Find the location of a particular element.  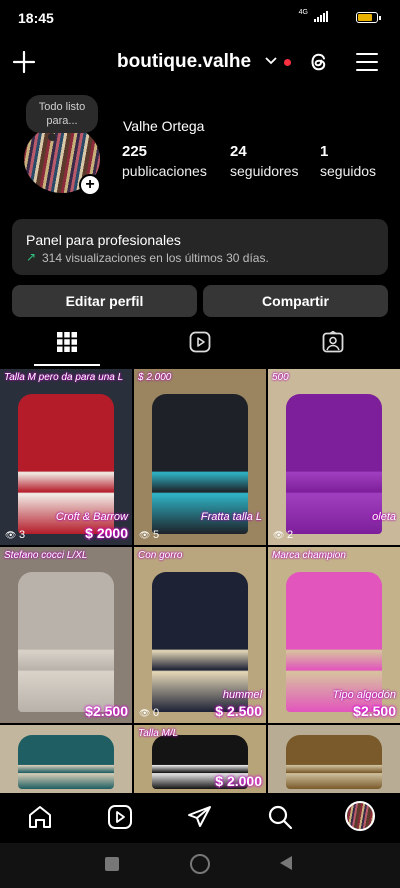

home-button is located at coordinates (200, 864).